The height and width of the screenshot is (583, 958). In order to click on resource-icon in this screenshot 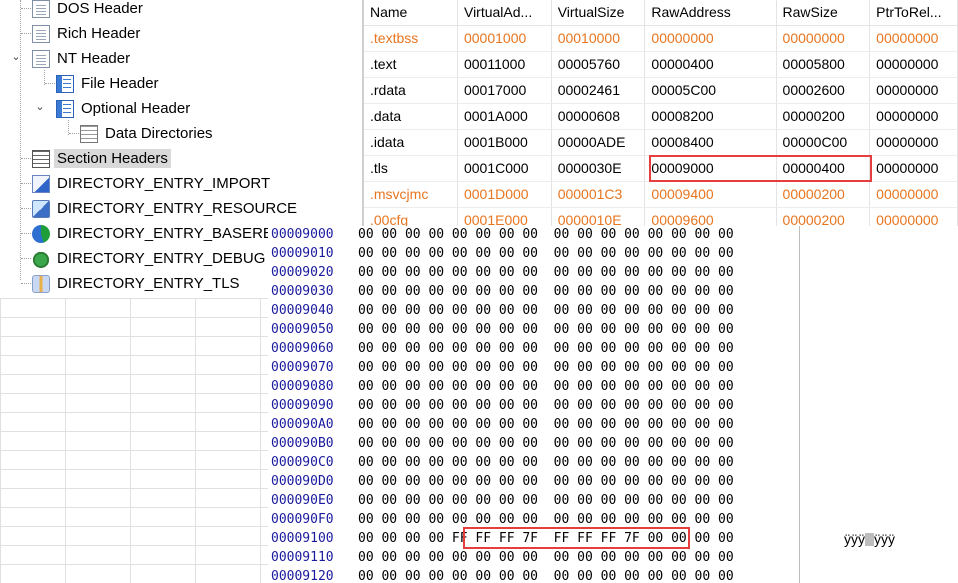, I will do `click(41, 208)`.